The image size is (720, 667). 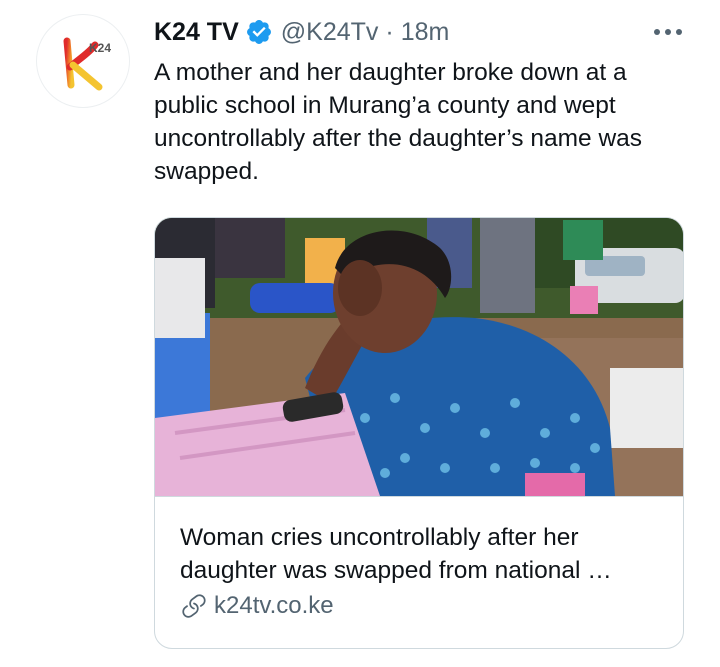 I want to click on timestamp: 18m, so click(x=425, y=32).